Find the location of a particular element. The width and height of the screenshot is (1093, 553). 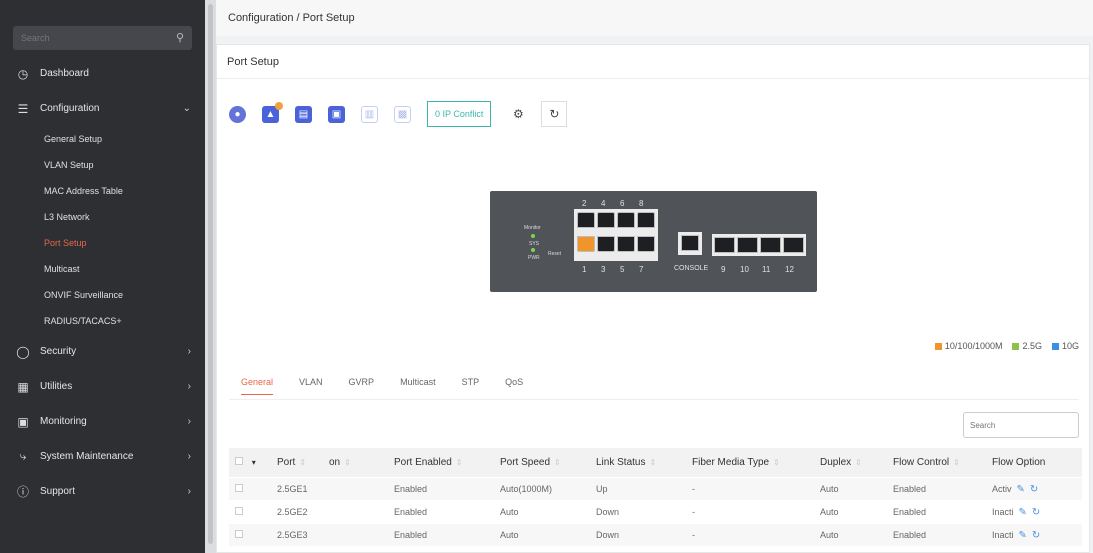

port-label-10: 10 is located at coordinates (744, 269).